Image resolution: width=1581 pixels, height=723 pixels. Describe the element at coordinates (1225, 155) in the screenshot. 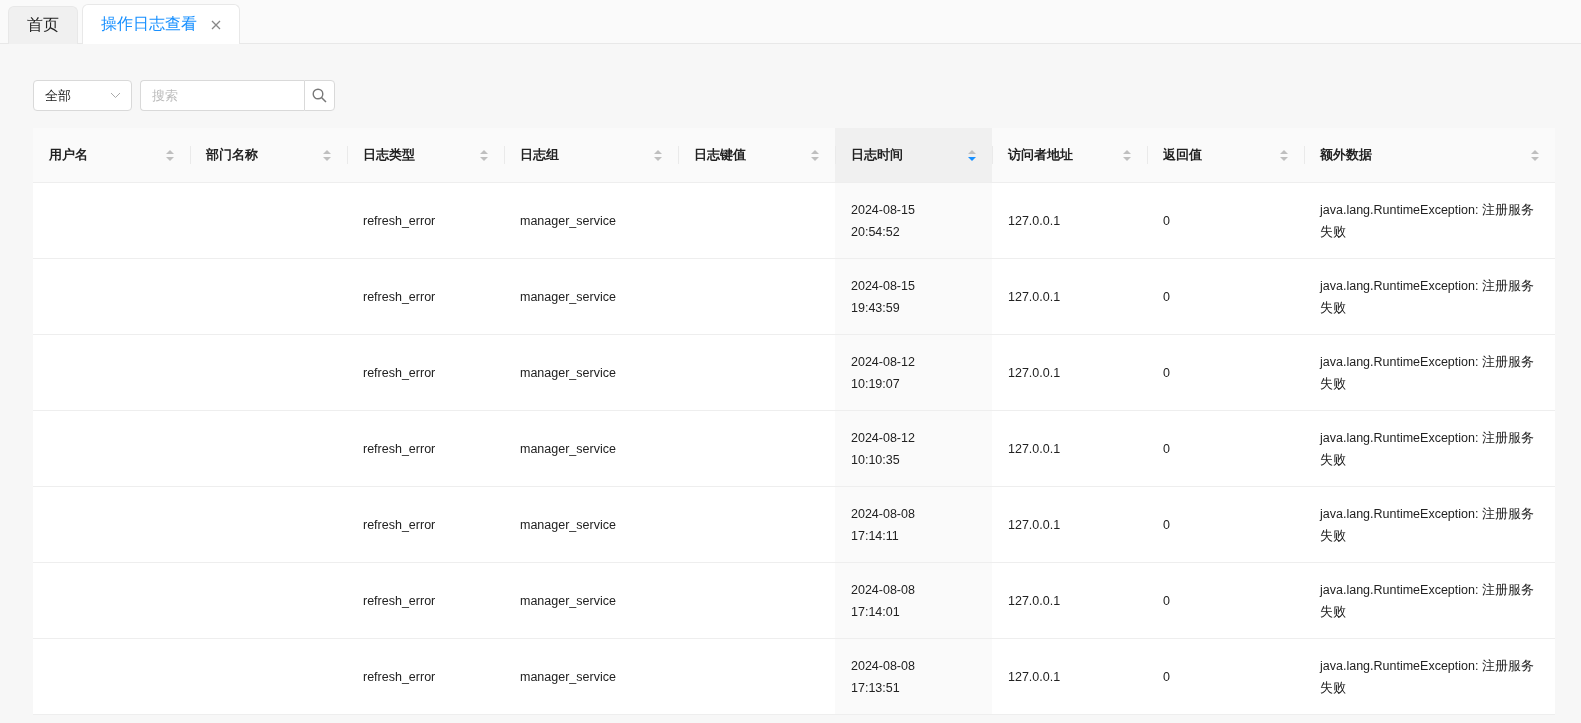

I see `column-header: 返回值` at that location.